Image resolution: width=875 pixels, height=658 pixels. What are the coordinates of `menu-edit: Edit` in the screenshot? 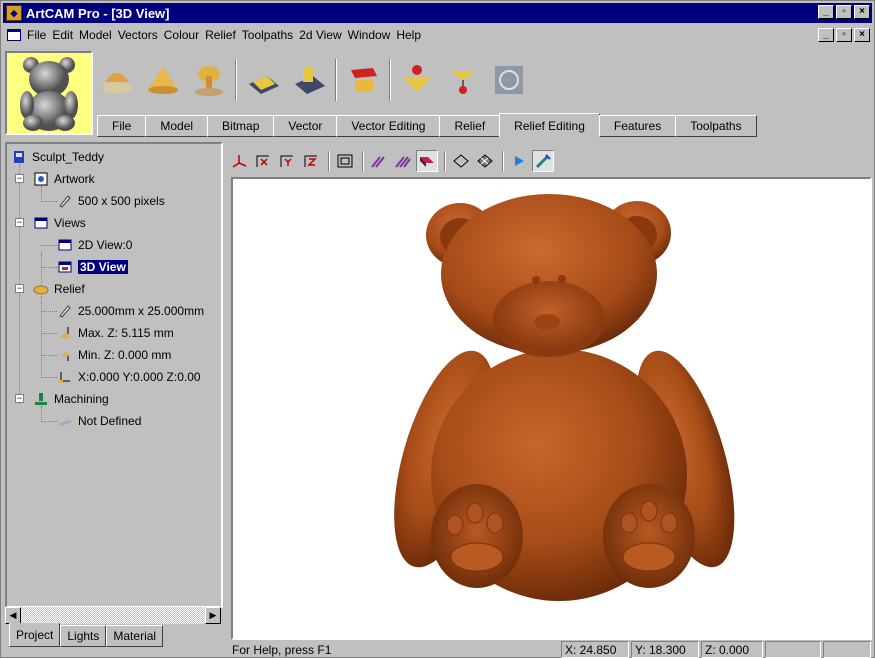 It's located at (65, 35).